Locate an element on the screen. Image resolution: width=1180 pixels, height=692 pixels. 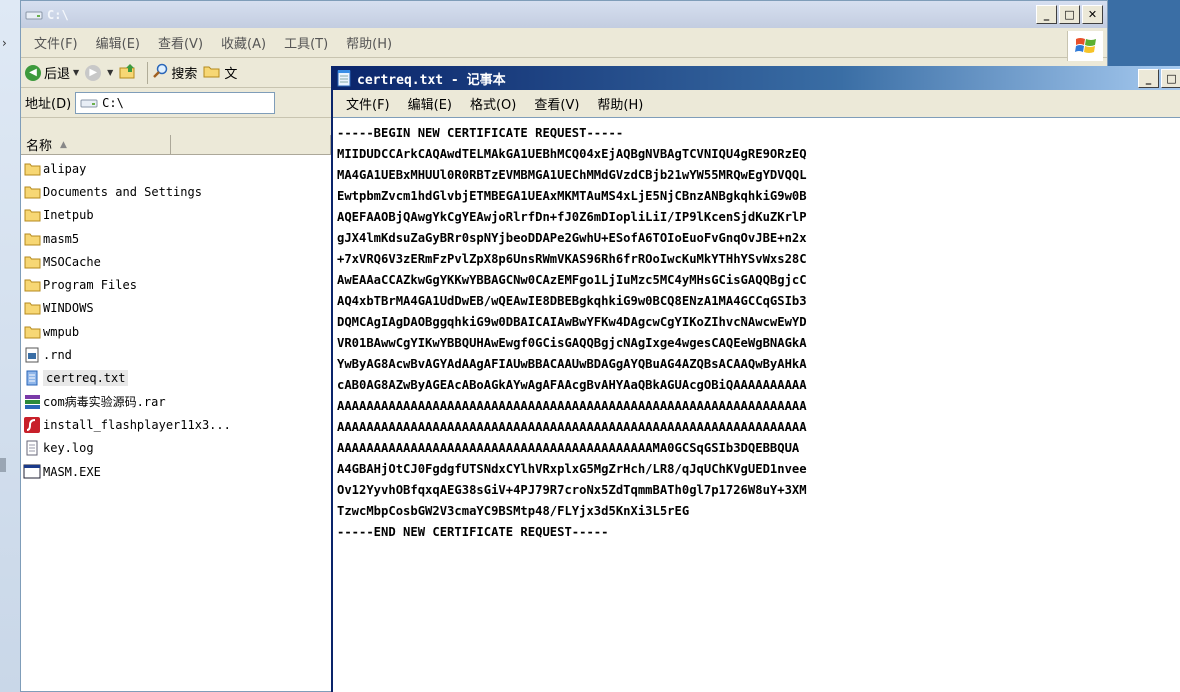
flash-icon is located at coordinates (32, 424).